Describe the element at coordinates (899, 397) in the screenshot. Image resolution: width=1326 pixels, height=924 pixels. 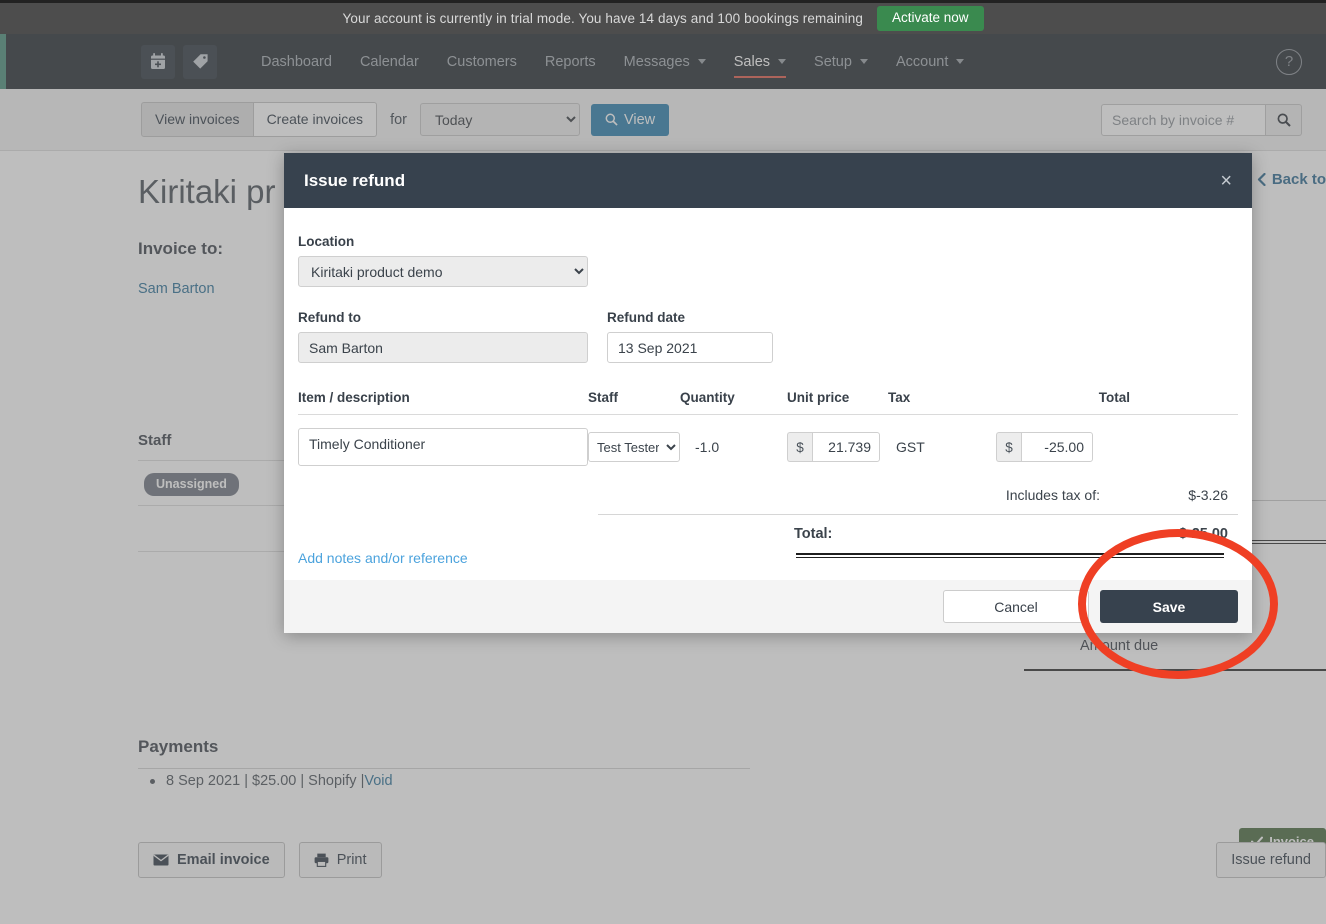
I see `column-header-tax: Tax` at that location.